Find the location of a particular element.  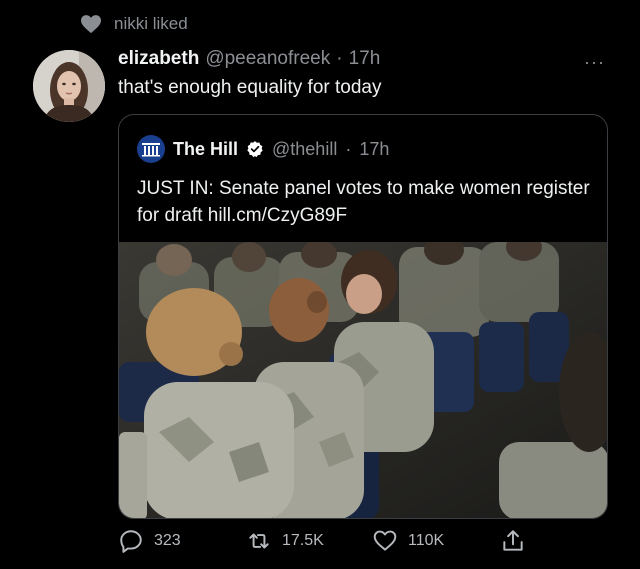

tweet-text: that's enough equality for today is located at coordinates (250, 87).